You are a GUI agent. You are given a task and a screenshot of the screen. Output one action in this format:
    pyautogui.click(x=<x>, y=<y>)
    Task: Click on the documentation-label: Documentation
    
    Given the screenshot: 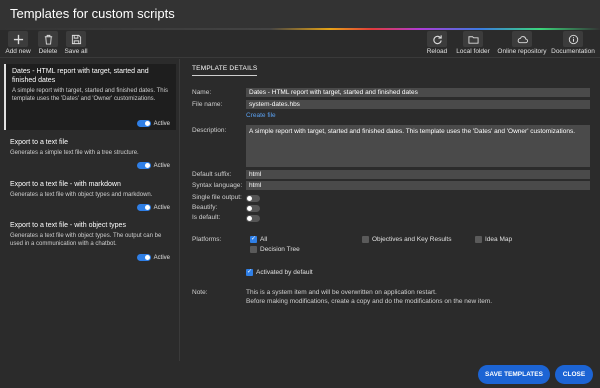 What is the action you would take?
    pyautogui.click(x=573, y=51)
    